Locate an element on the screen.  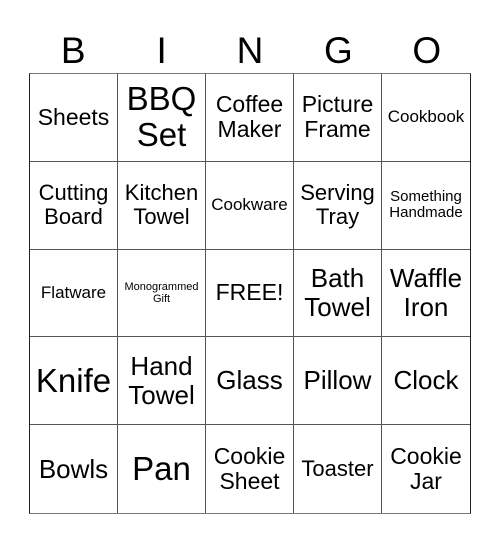
bingo-cell: BBQ Set is located at coordinates (162, 118).